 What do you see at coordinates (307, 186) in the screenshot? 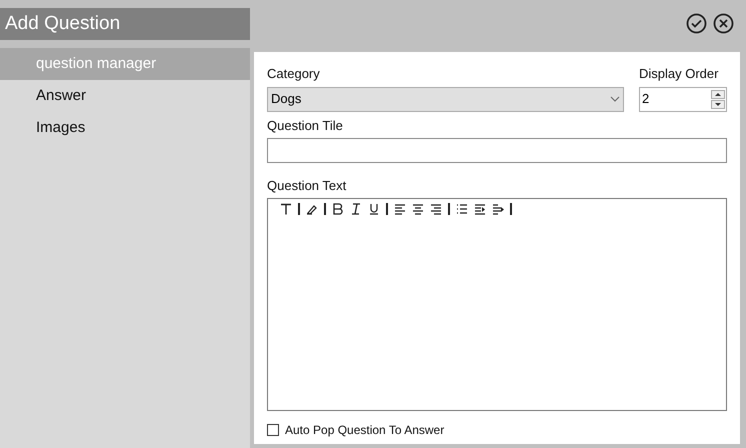
I see `field-label: Question Text` at bounding box center [307, 186].